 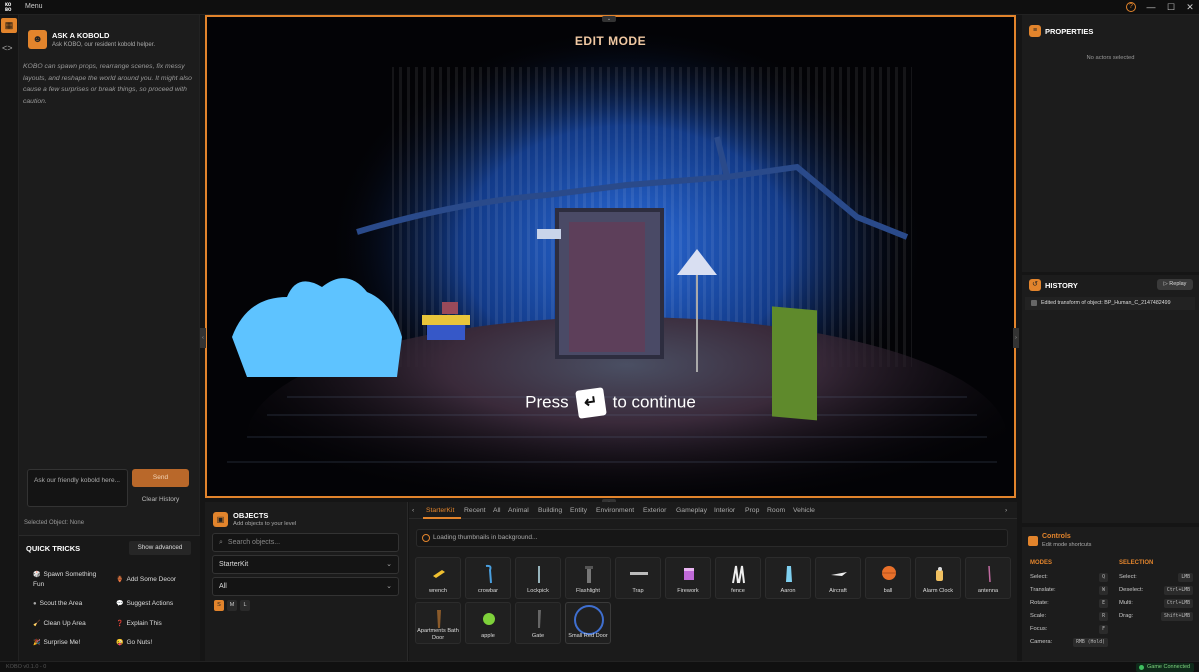 I want to click on asset-antenna: antenna, so click(x=988, y=578).